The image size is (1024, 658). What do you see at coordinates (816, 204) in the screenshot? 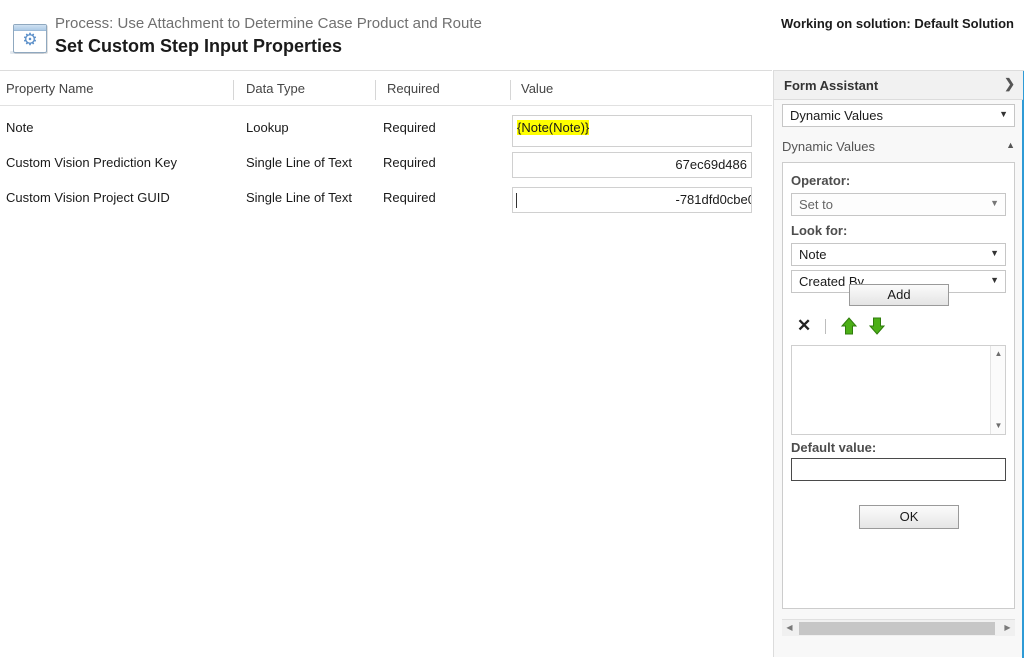
I see `operator-value: Set to` at bounding box center [816, 204].